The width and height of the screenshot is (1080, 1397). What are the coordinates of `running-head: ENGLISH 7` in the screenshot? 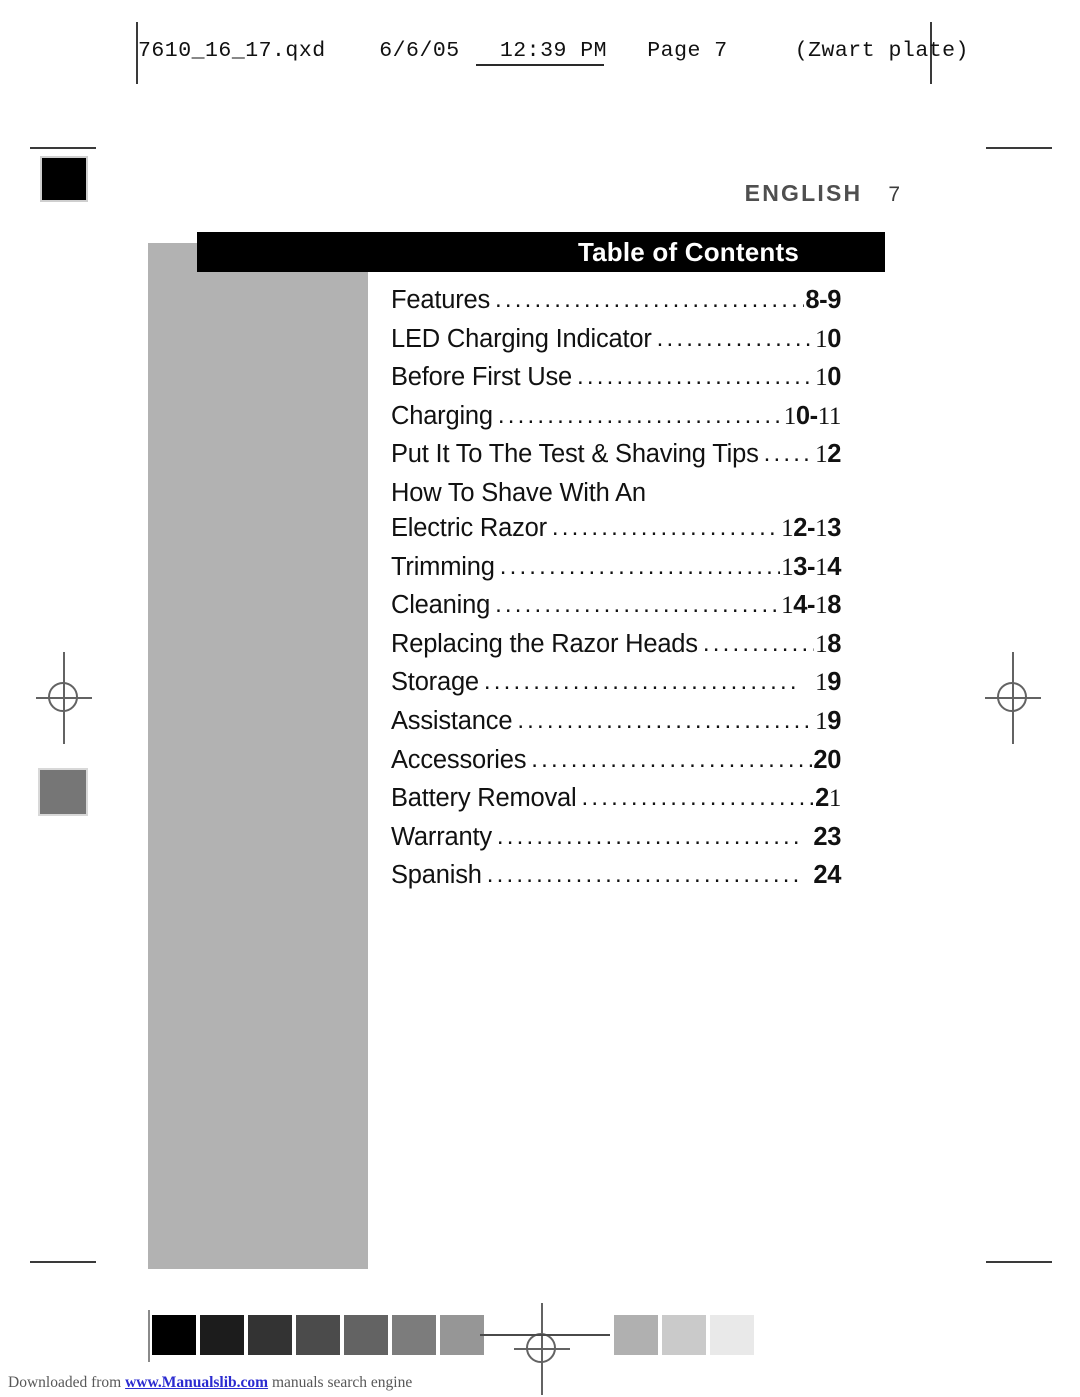 It's located at (750, 193).